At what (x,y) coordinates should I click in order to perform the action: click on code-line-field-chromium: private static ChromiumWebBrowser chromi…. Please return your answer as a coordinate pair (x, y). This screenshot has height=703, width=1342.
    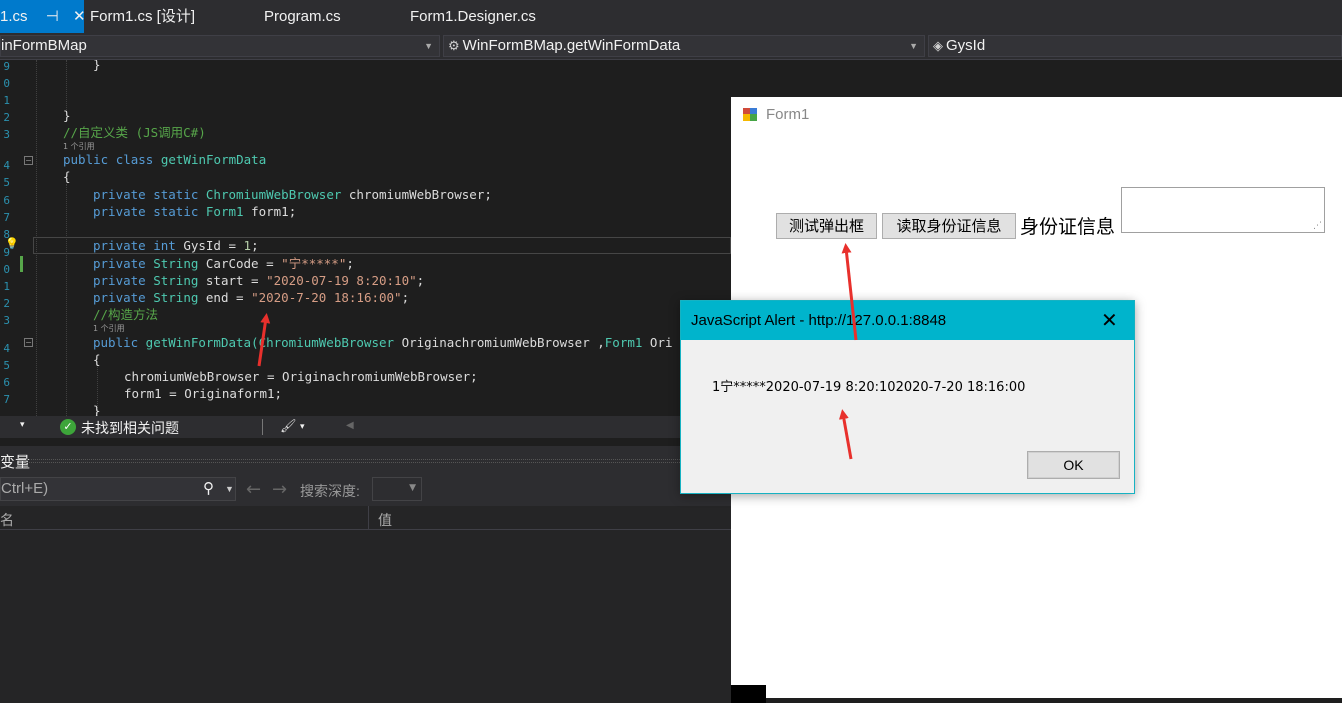
    Looking at the image, I should click on (292, 194).